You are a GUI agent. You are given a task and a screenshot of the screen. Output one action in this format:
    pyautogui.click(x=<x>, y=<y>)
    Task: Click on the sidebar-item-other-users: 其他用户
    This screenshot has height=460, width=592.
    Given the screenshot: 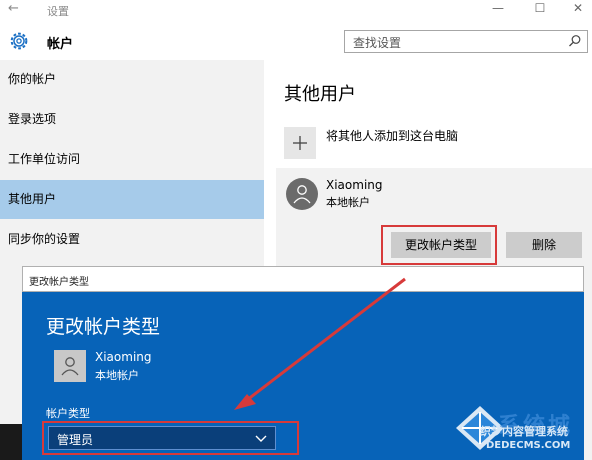 What is the action you would take?
    pyautogui.click(x=132, y=199)
    